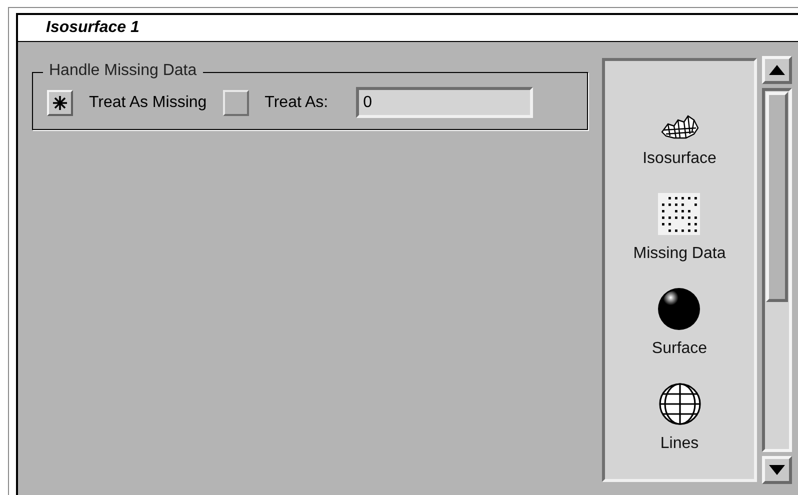 The width and height of the screenshot is (798, 495). What do you see at coordinates (777, 197) in the screenshot?
I see `scrollbar-thumb` at bounding box center [777, 197].